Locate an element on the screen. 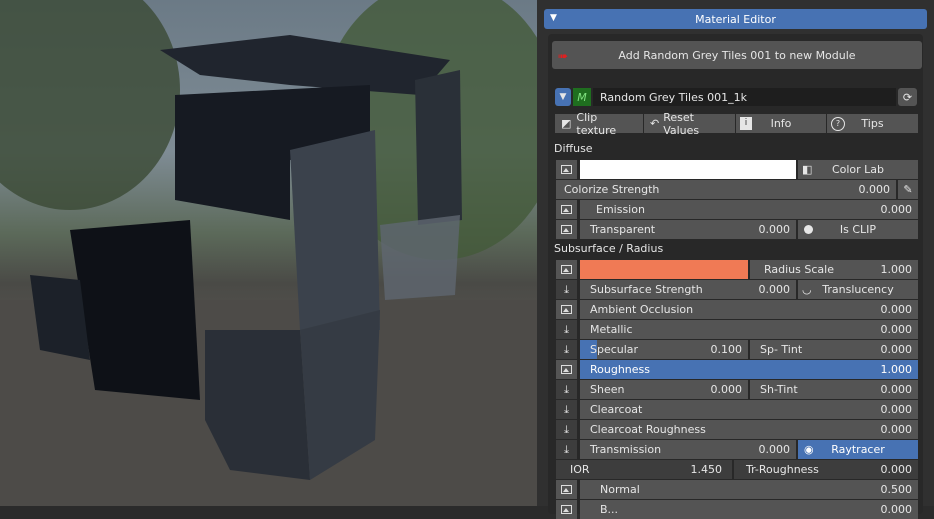 The height and width of the screenshot is (519, 934). metallic-slider: Metallic 0.000 is located at coordinates (749, 329).